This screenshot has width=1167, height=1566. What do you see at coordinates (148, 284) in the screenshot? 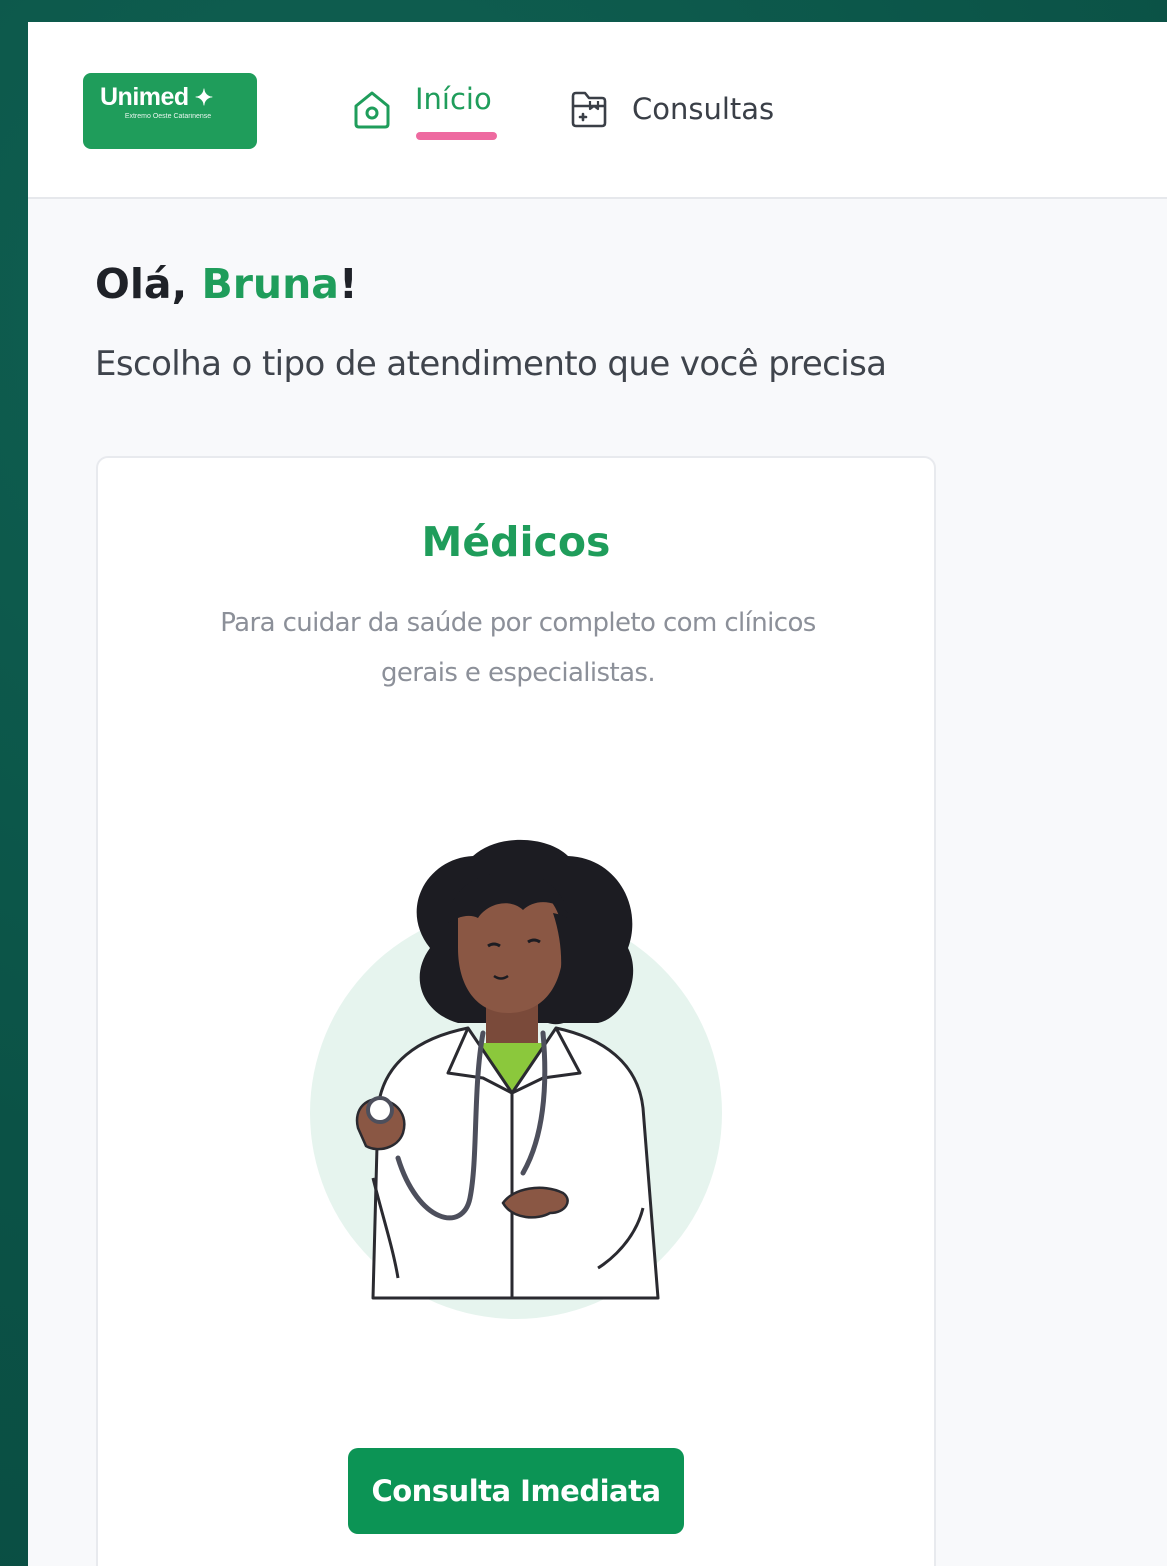
I see `greeting-prefix: Olá,` at bounding box center [148, 284].